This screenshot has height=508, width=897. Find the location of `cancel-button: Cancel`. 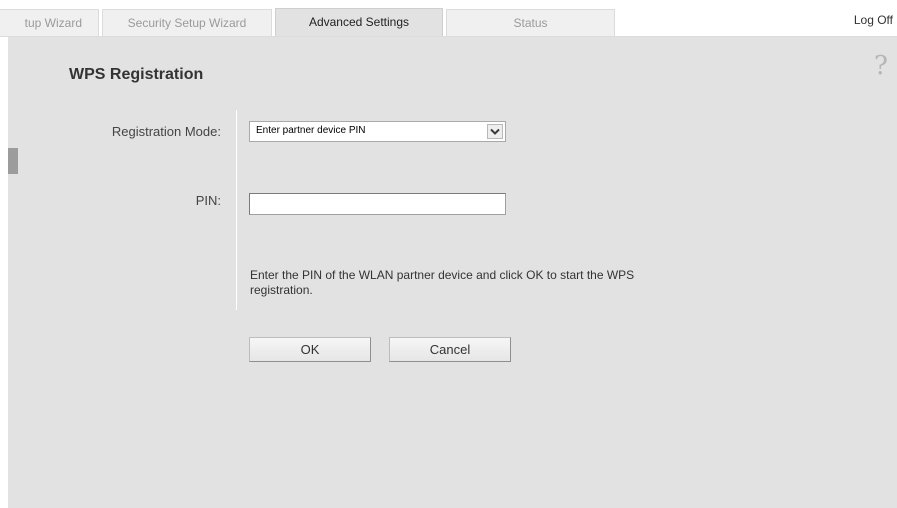

cancel-button: Cancel is located at coordinates (450, 349).